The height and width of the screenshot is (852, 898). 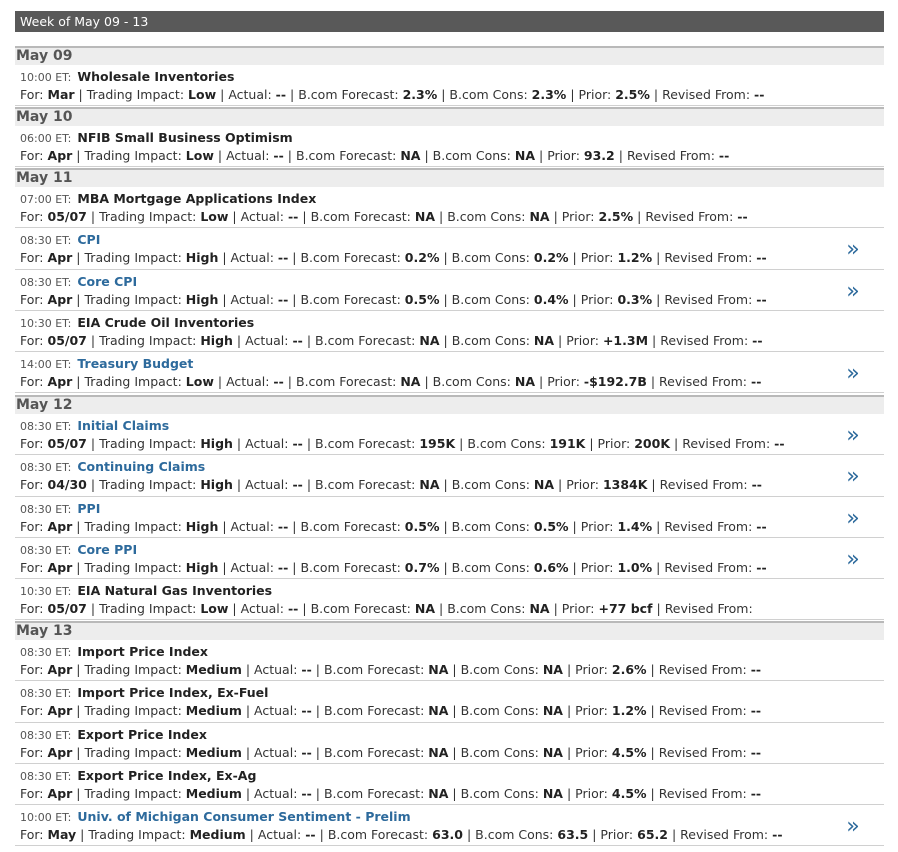 What do you see at coordinates (437, 443) in the screenshot?
I see `bcom-forecast-value: 195K` at bounding box center [437, 443].